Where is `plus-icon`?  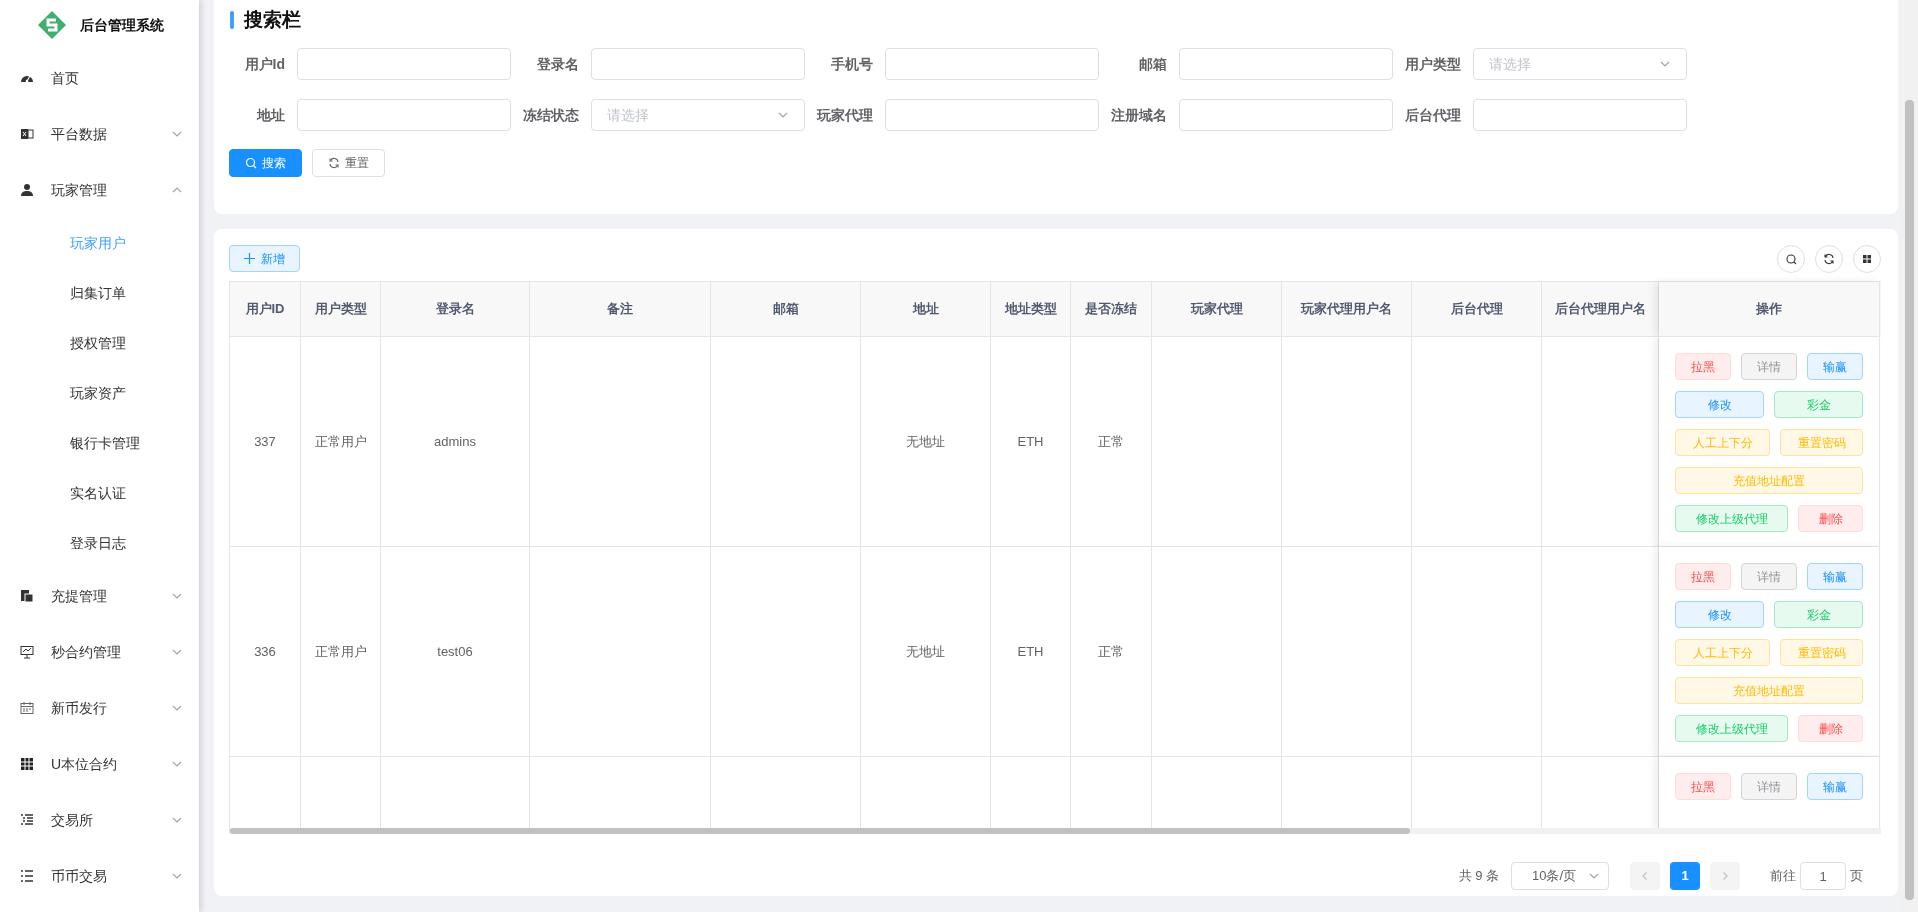
plus-icon is located at coordinates (249, 258).